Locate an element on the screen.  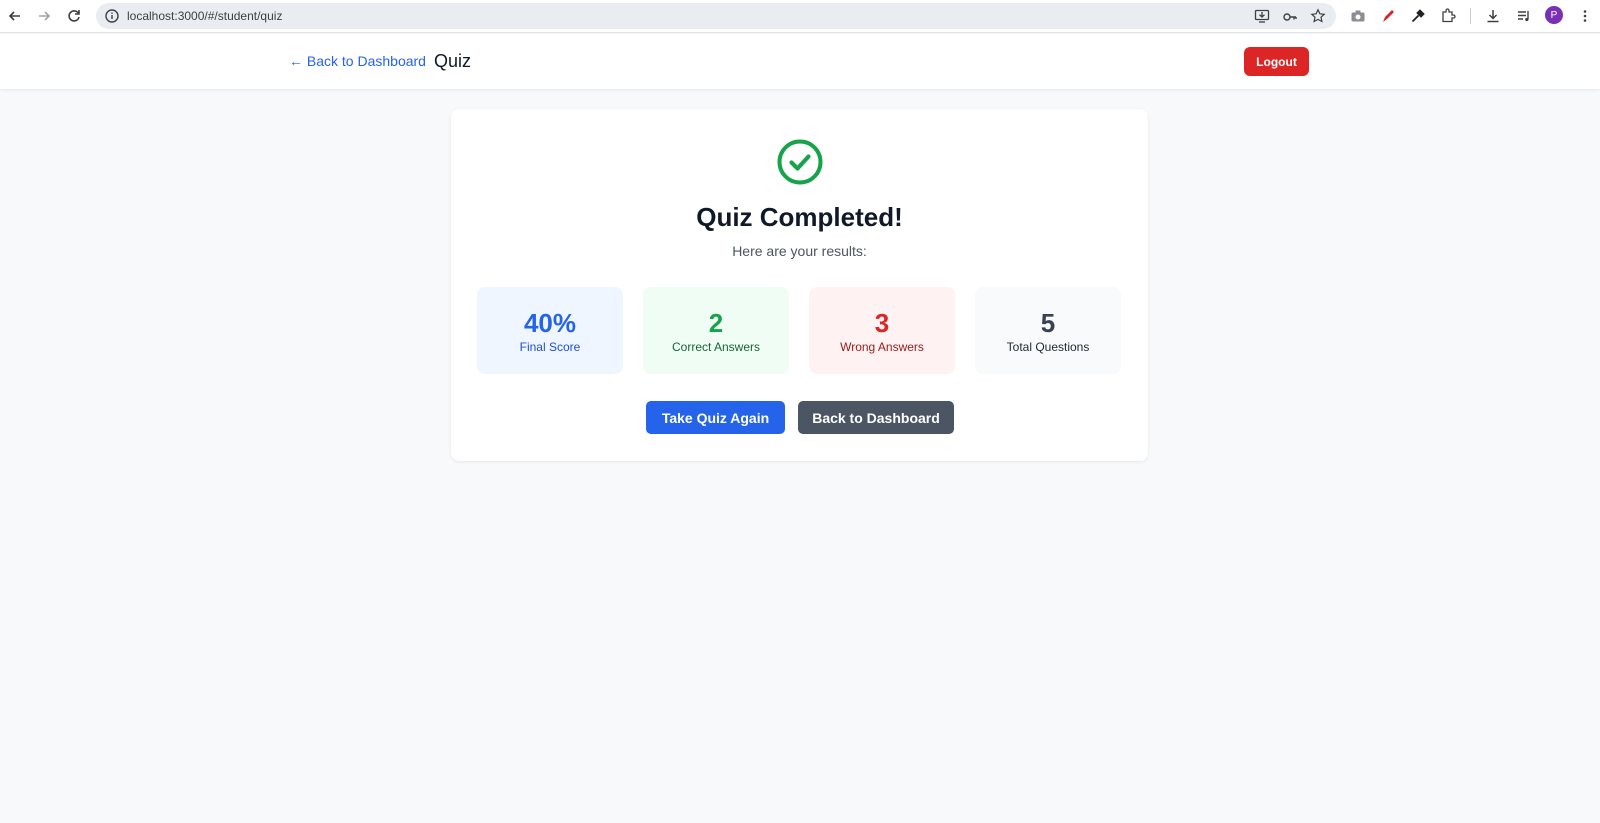
reload-icon is located at coordinates (74, 16).